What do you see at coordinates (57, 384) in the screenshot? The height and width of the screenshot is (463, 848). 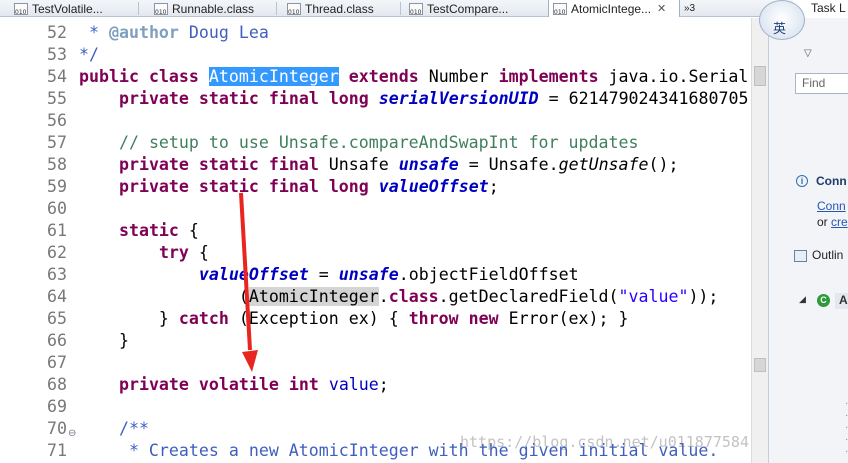 I see `line-number: 68` at bounding box center [57, 384].